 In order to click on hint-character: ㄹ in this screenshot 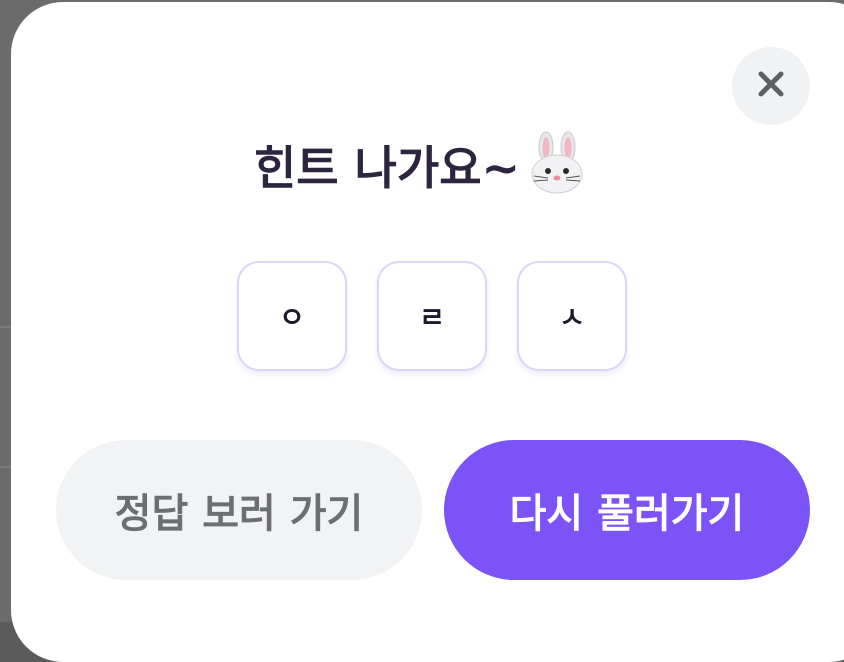, I will do `click(432, 317)`.